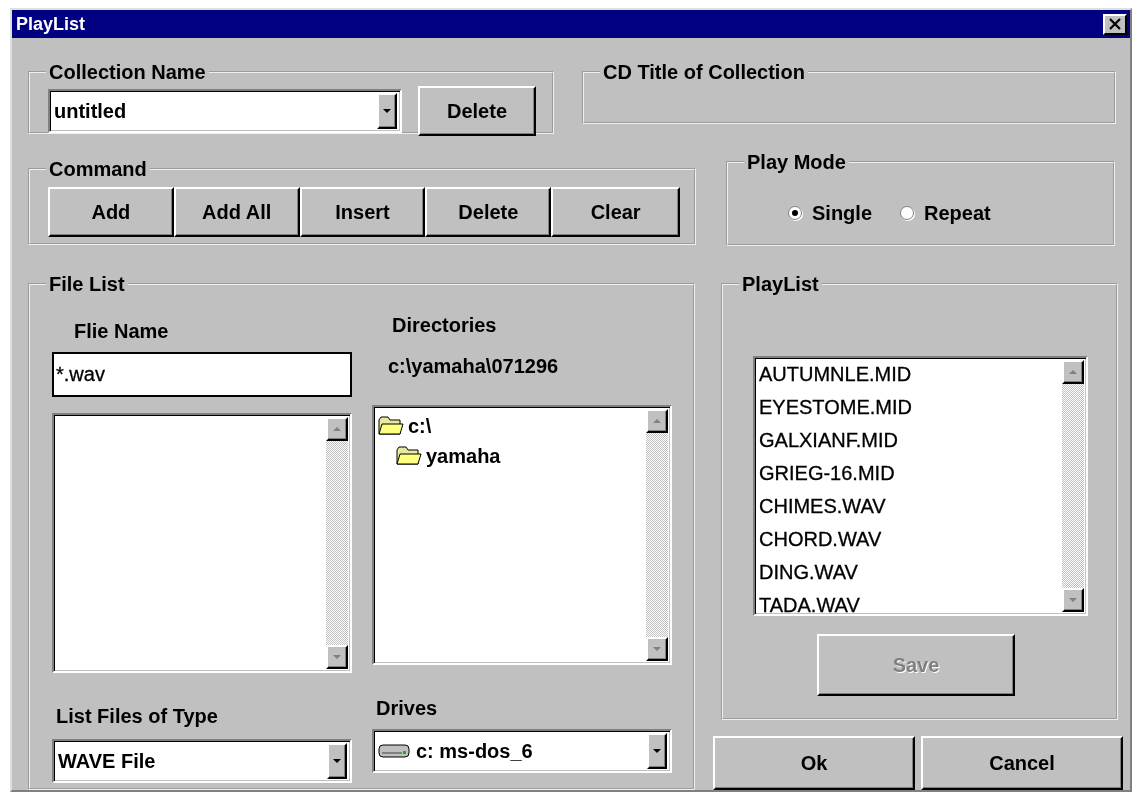 The image size is (1134, 801). I want to click on directory-path: c:\yamaha\071296, so click(474, 366).